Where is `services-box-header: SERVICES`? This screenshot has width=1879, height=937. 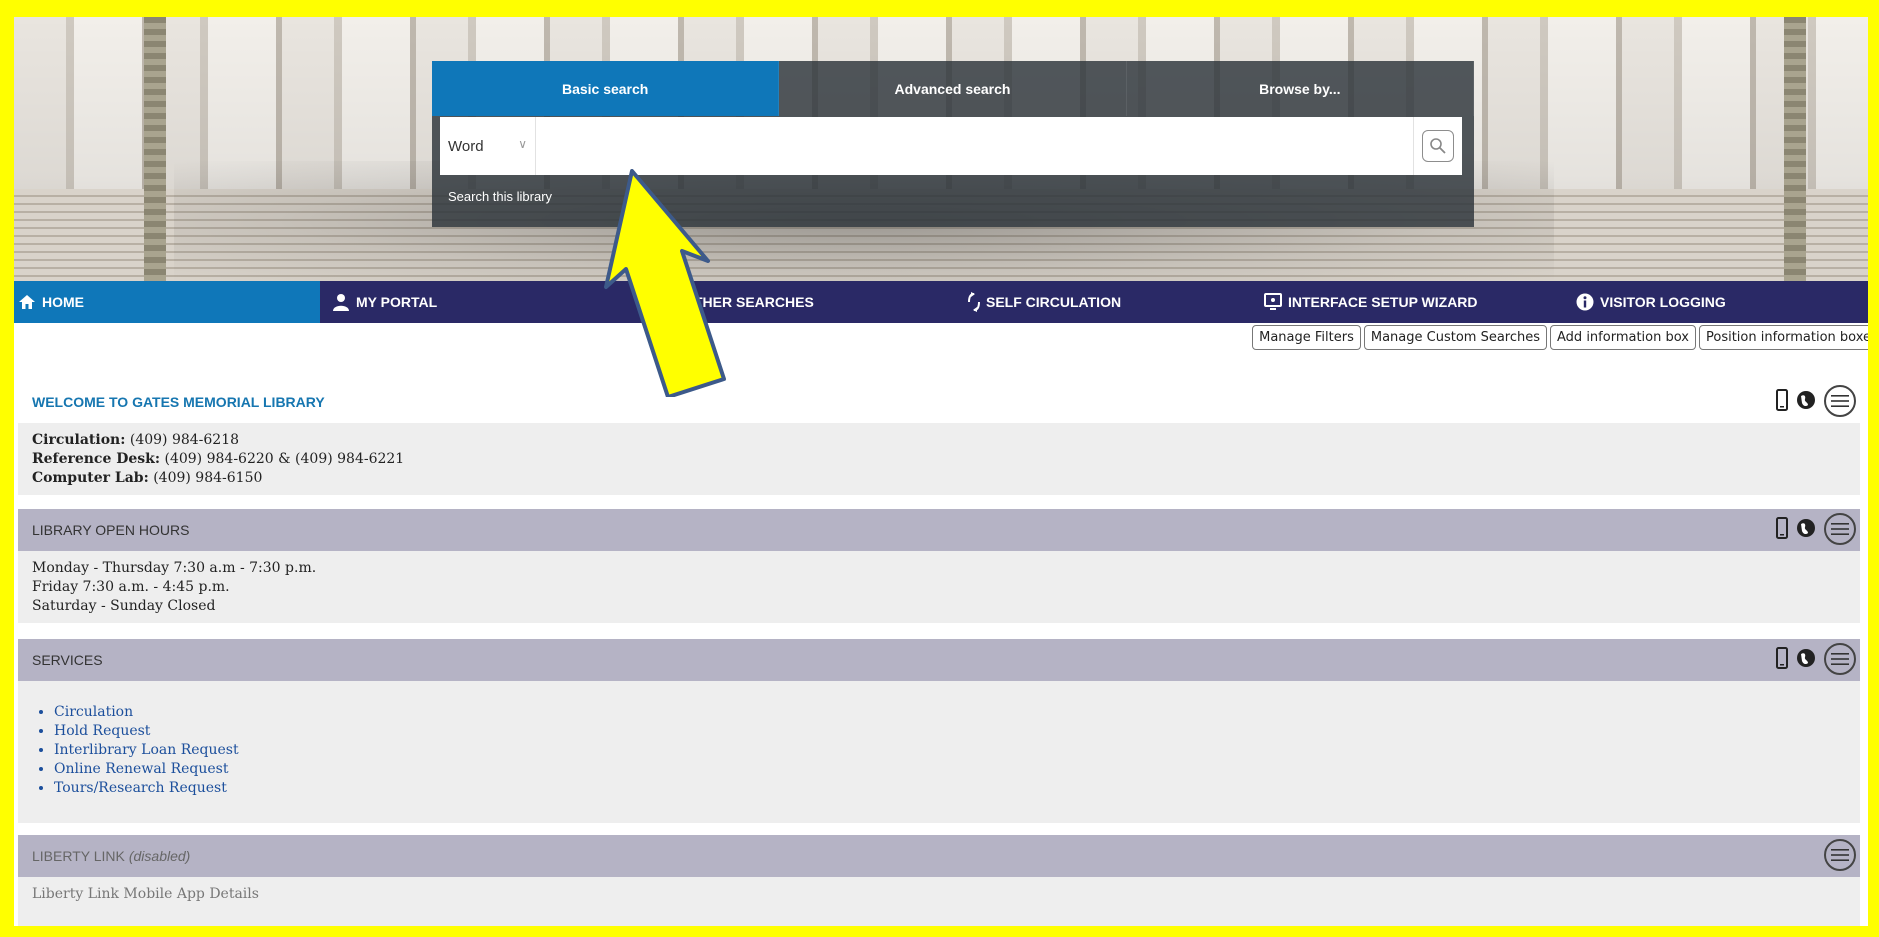 services-box-header: SERVICES is located at coordinates (939, 660).